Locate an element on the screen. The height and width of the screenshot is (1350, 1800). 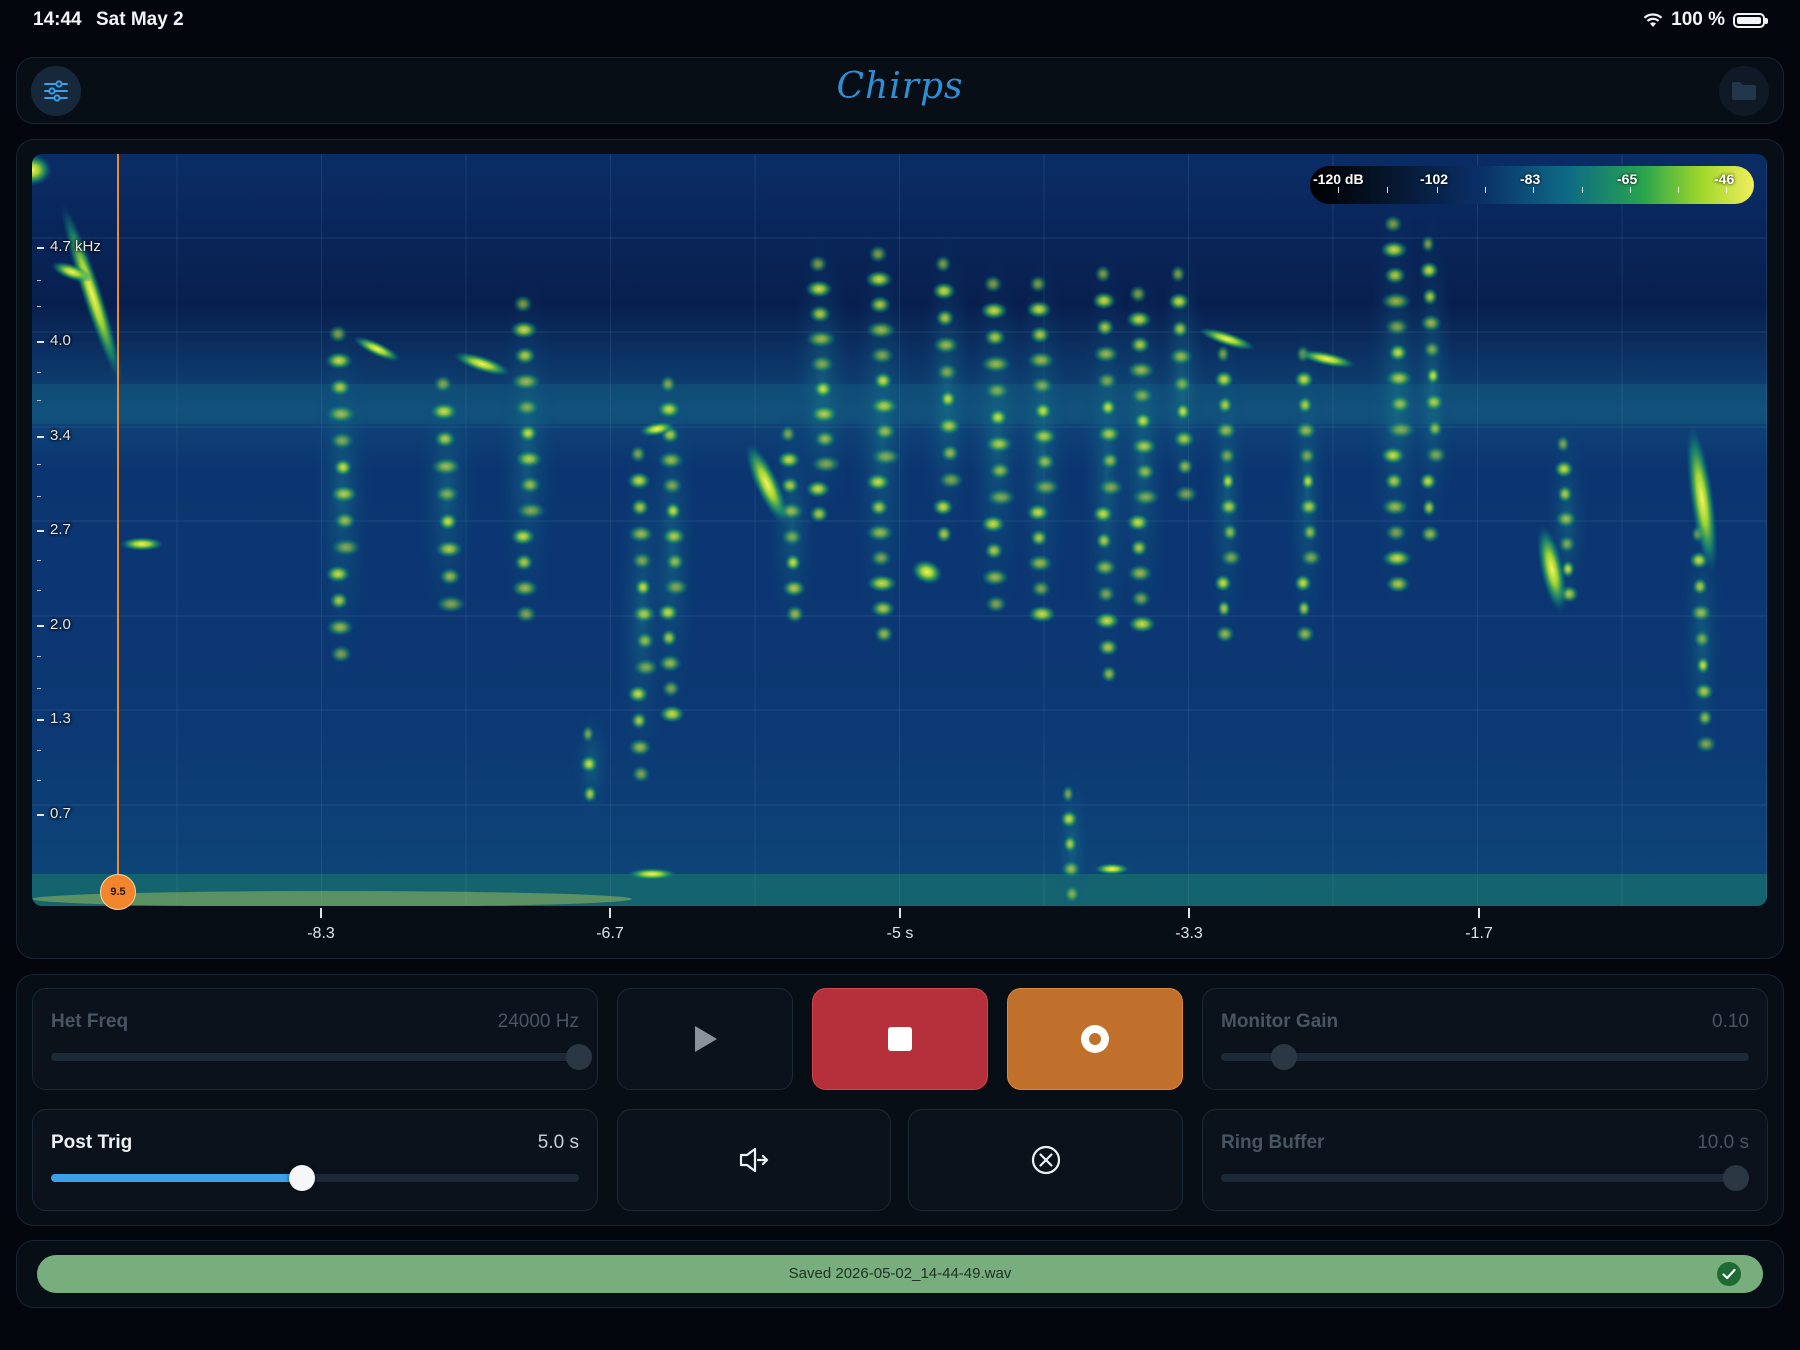
battery-percent: 100 % is located at coordinates (1698, 19).